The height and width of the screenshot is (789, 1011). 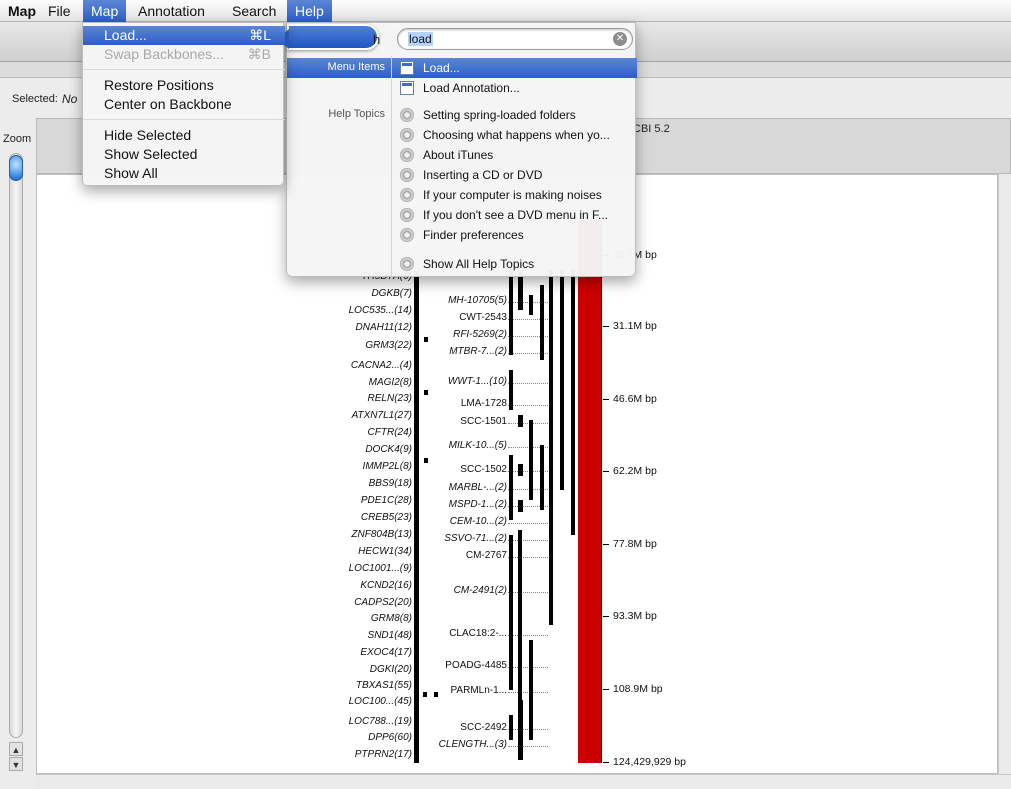 I want to click on contig-label: POADG-4485, so click(x=476, y=665).